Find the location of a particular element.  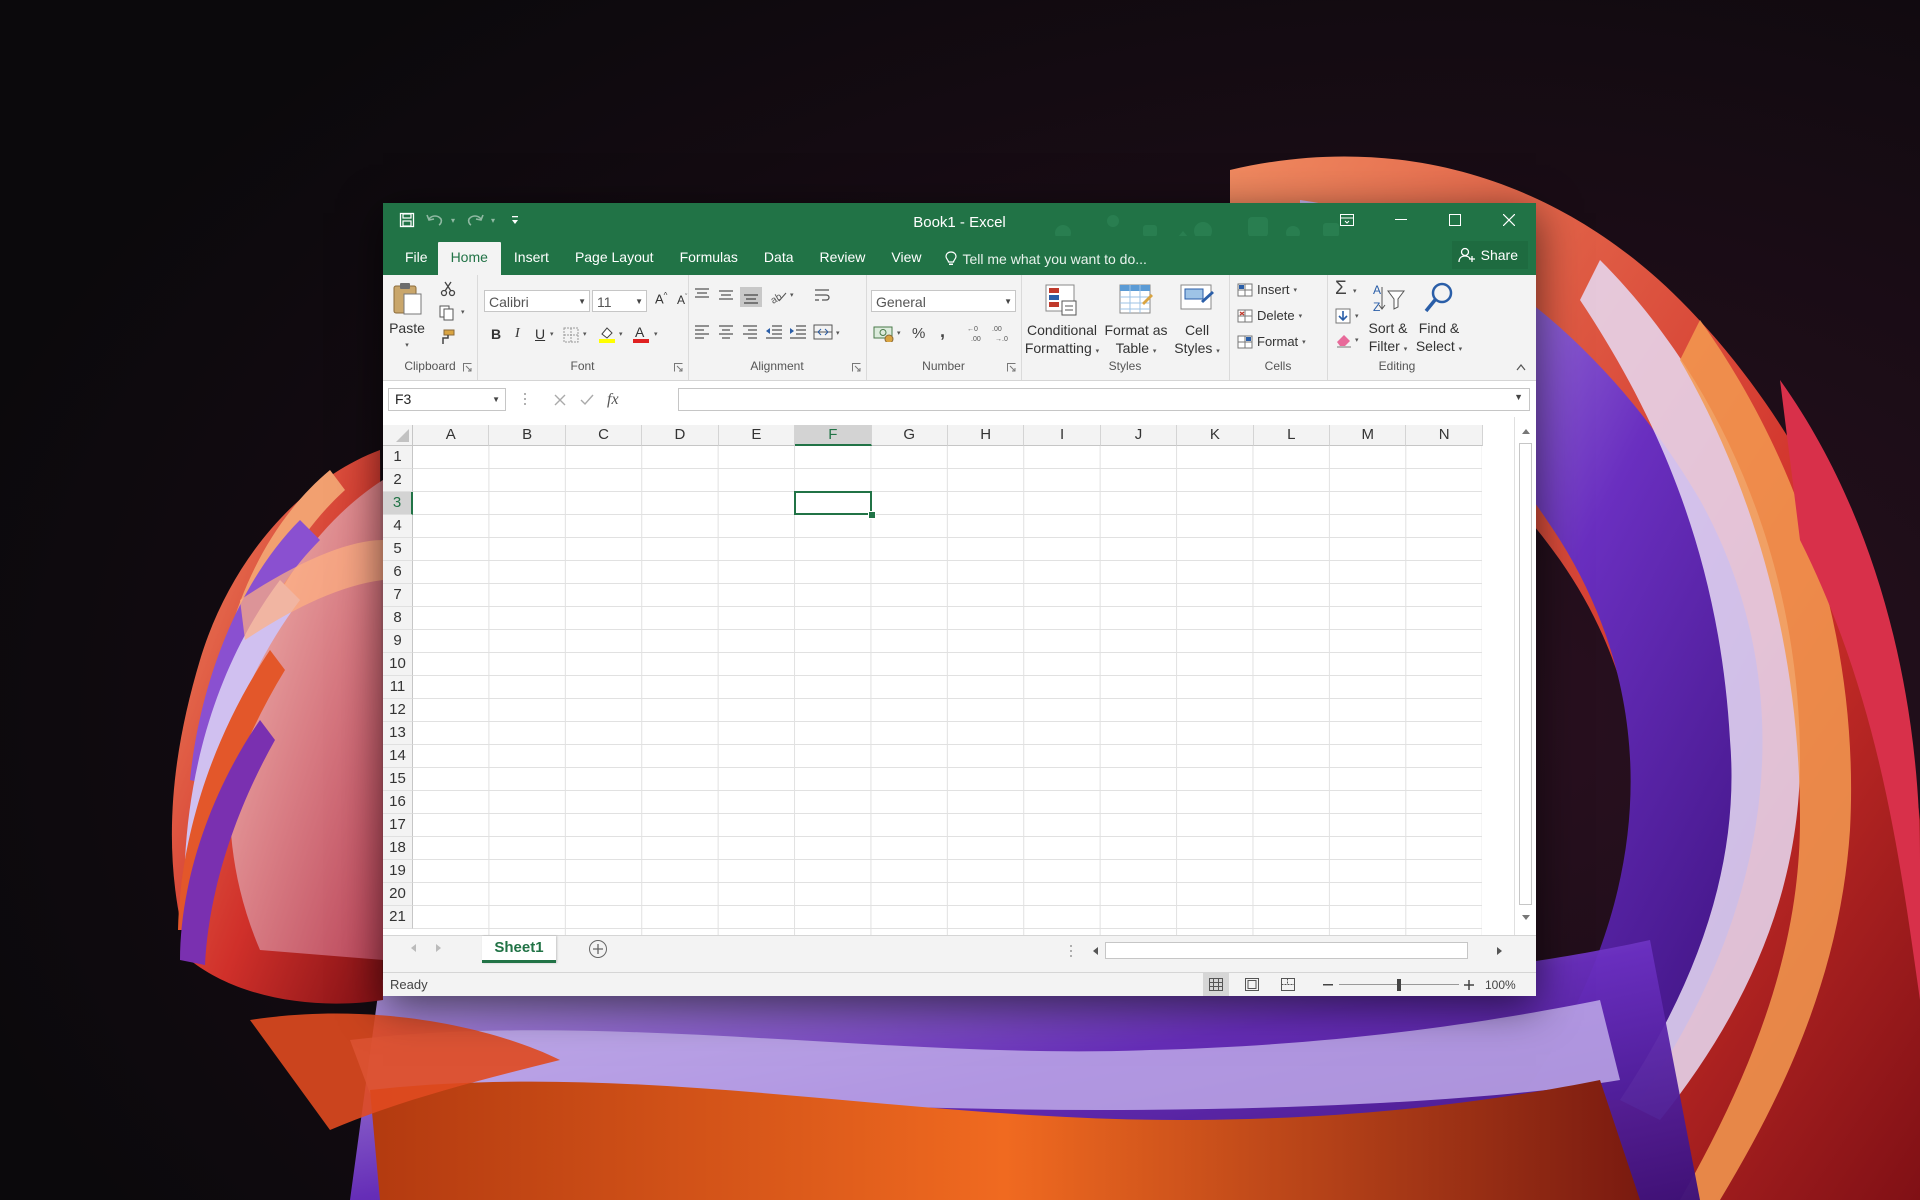

row-header-5: 5 is located at coordinates (398, 549).